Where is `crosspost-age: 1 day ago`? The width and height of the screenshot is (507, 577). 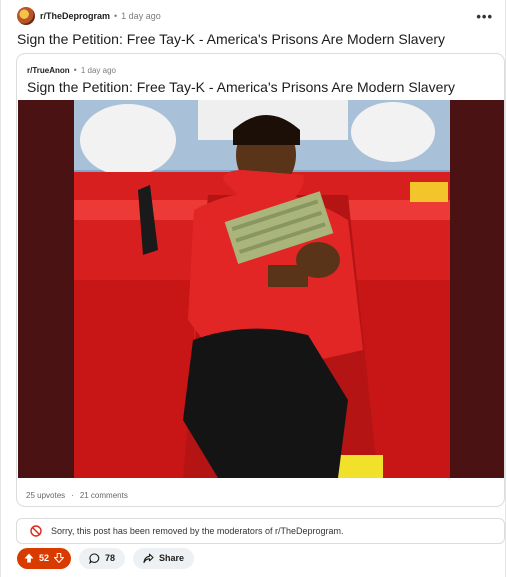 crosspost-age: 1 day ago is located at coordinates (98, 70).